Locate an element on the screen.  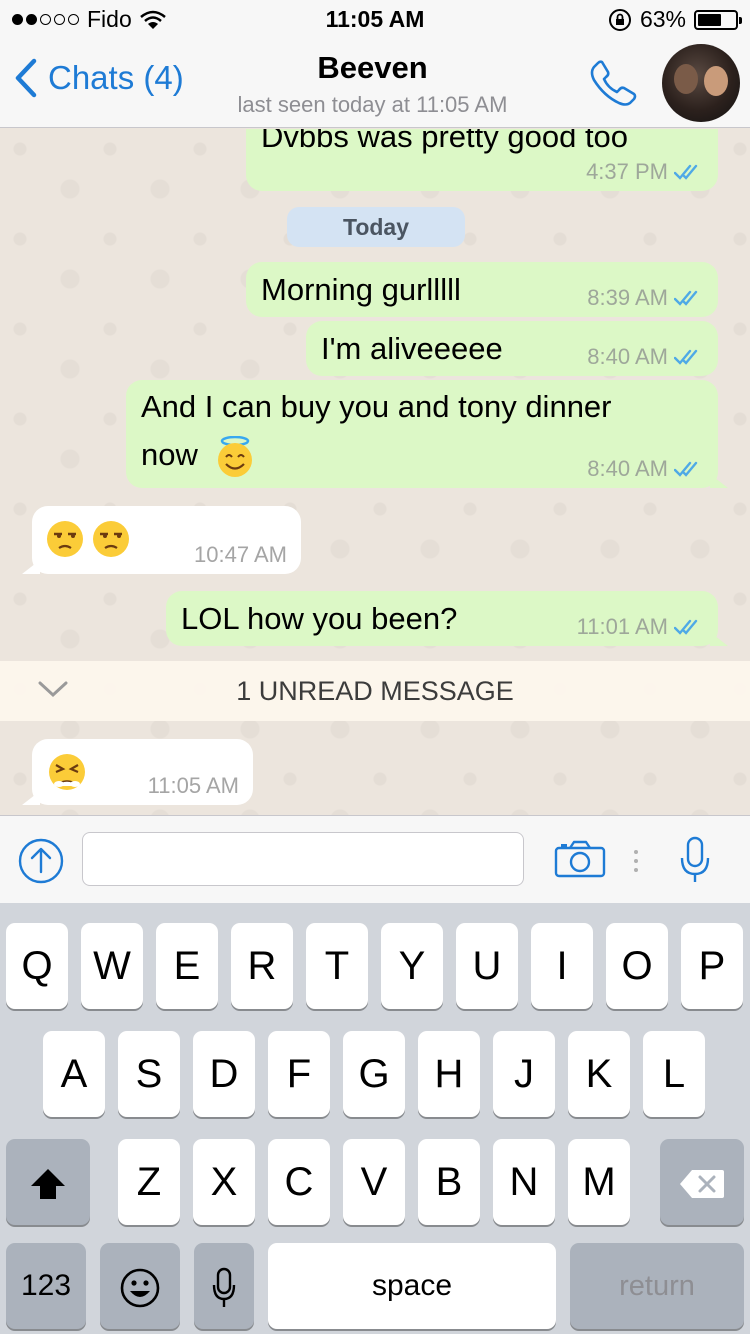
separator-dots is located at coordinates (636, 861).